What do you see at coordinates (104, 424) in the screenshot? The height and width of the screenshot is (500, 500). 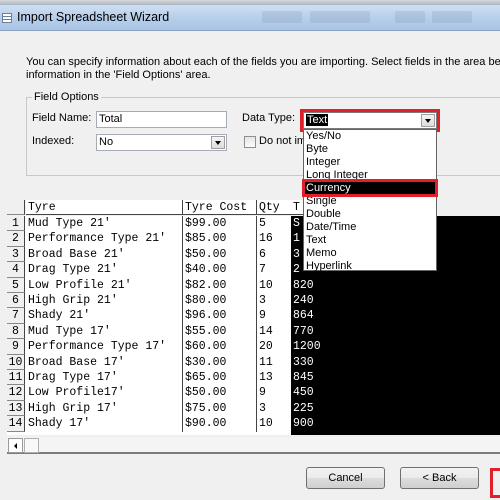 I see `cell-tyre: Shady 17'` at bounding box center [104, 424].